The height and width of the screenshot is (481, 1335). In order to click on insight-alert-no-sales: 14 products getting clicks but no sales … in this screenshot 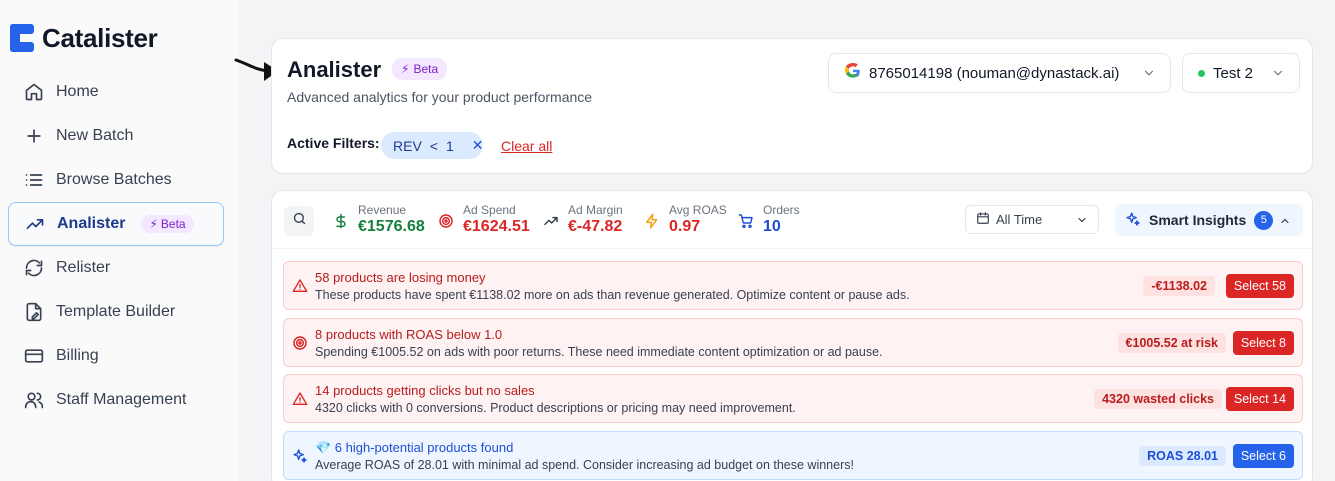, I will do `click(793, 398)`.